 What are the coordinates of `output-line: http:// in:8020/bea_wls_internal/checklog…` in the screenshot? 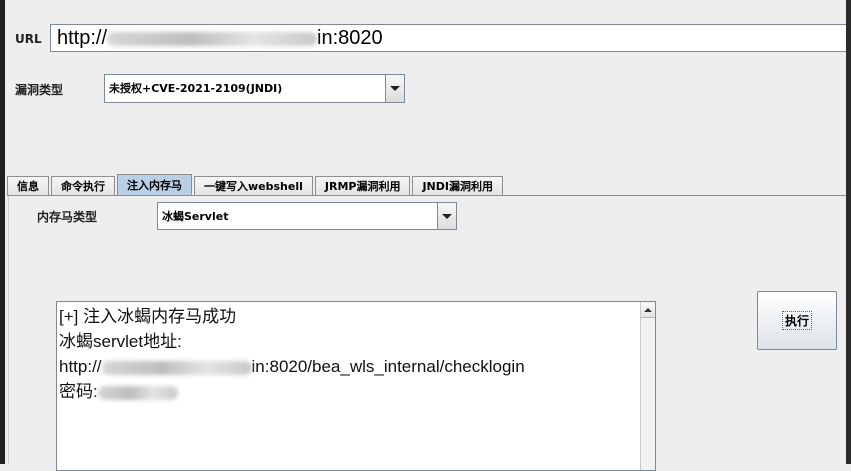 It's located at (349, 366).